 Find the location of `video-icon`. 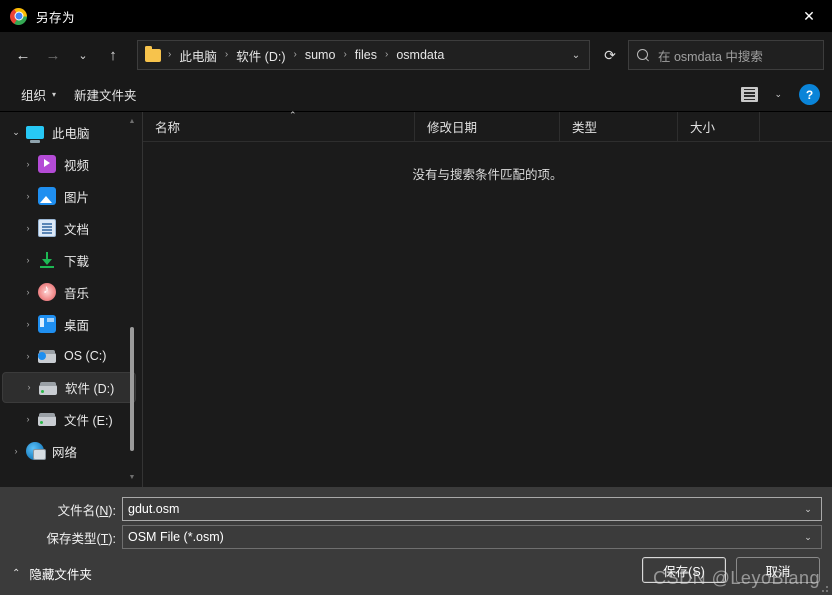

video-icon is located at coordinates (47, 164).